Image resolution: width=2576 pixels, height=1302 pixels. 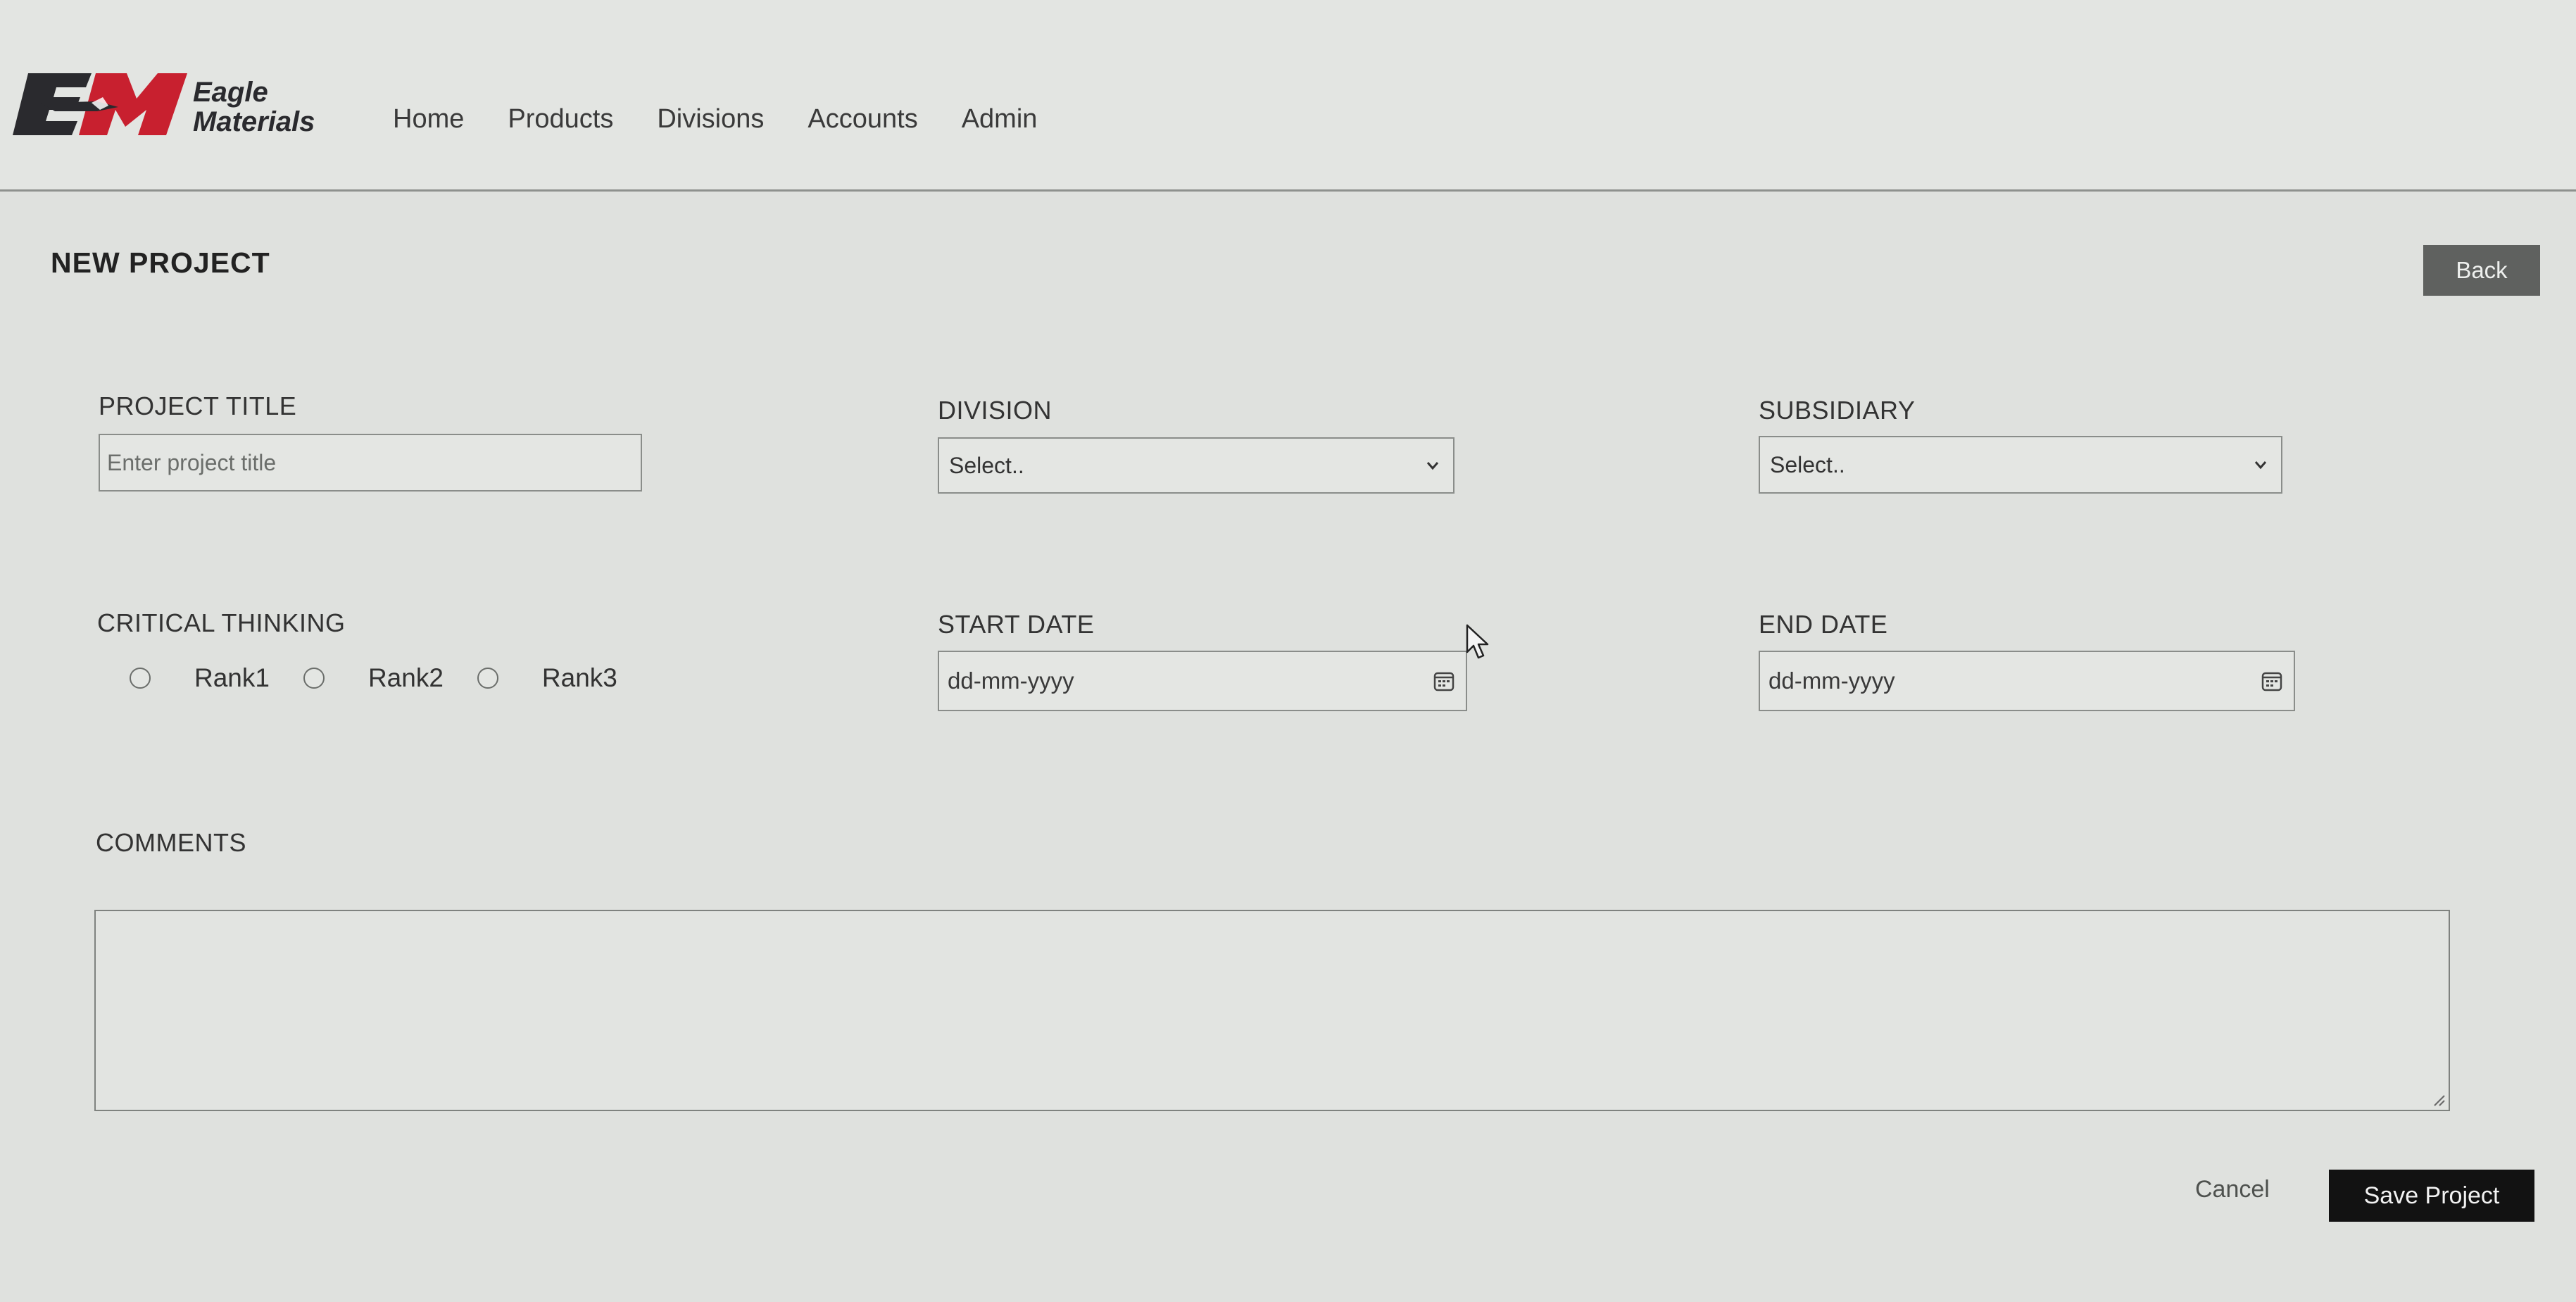 I want to click on nav-item-home: Home, so click(x=428, y=119).